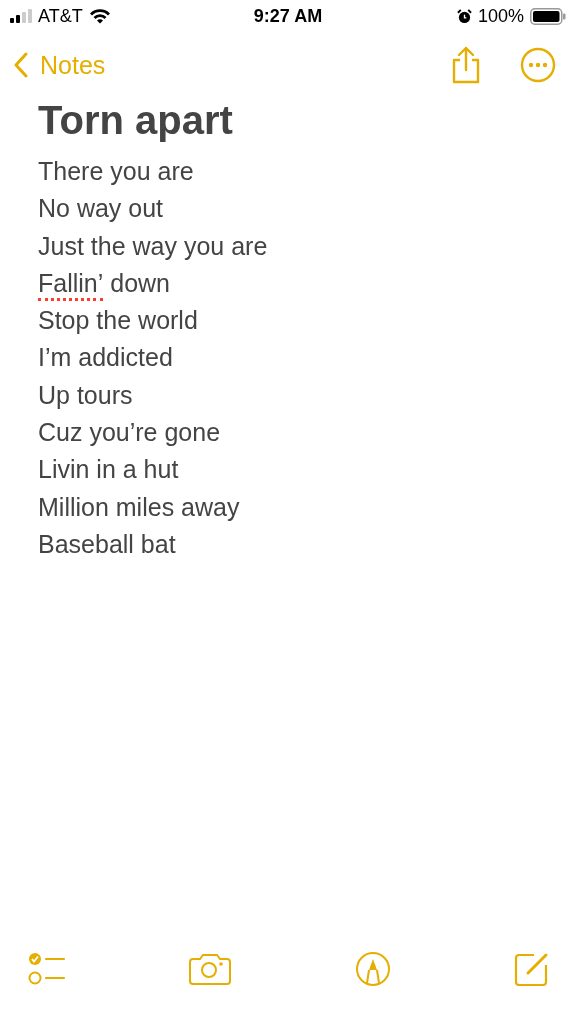  I want to click on clock-time: 9:27 AM, so click(288, 16).